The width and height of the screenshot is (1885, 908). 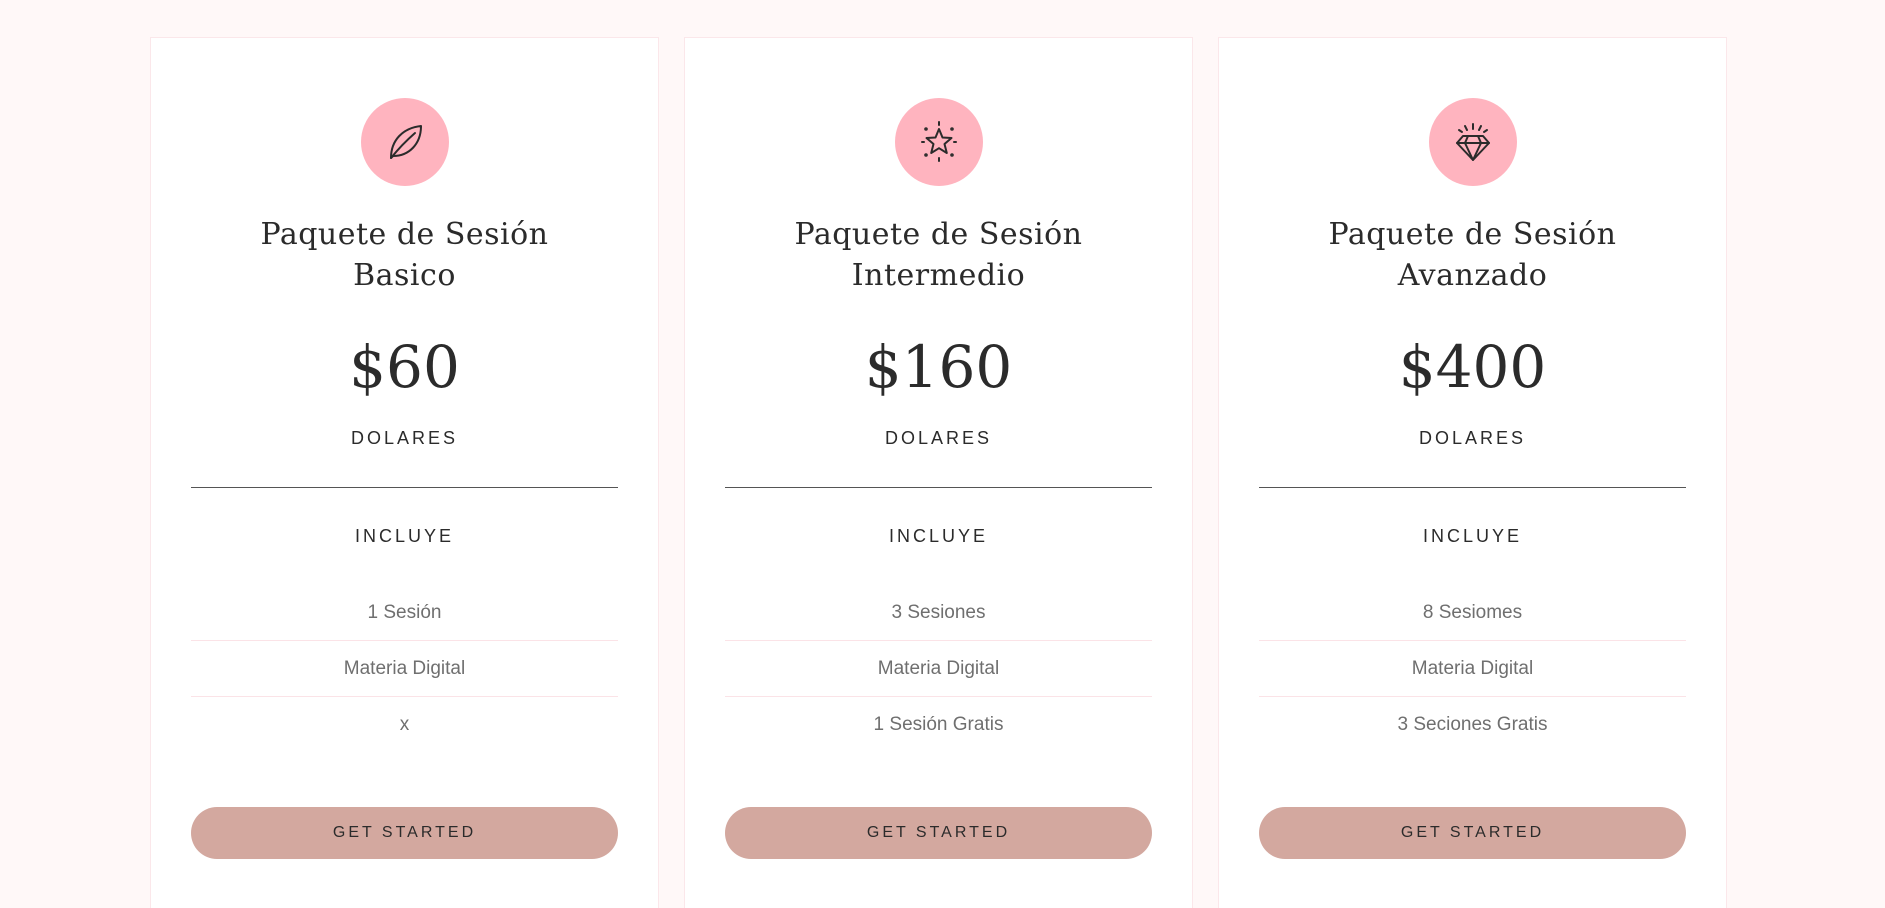 What do you see at coordinates (1472, 613) in the screenshot?
I see `feature-item: 8 Sesiomes` at bounding box center [1472, 613].